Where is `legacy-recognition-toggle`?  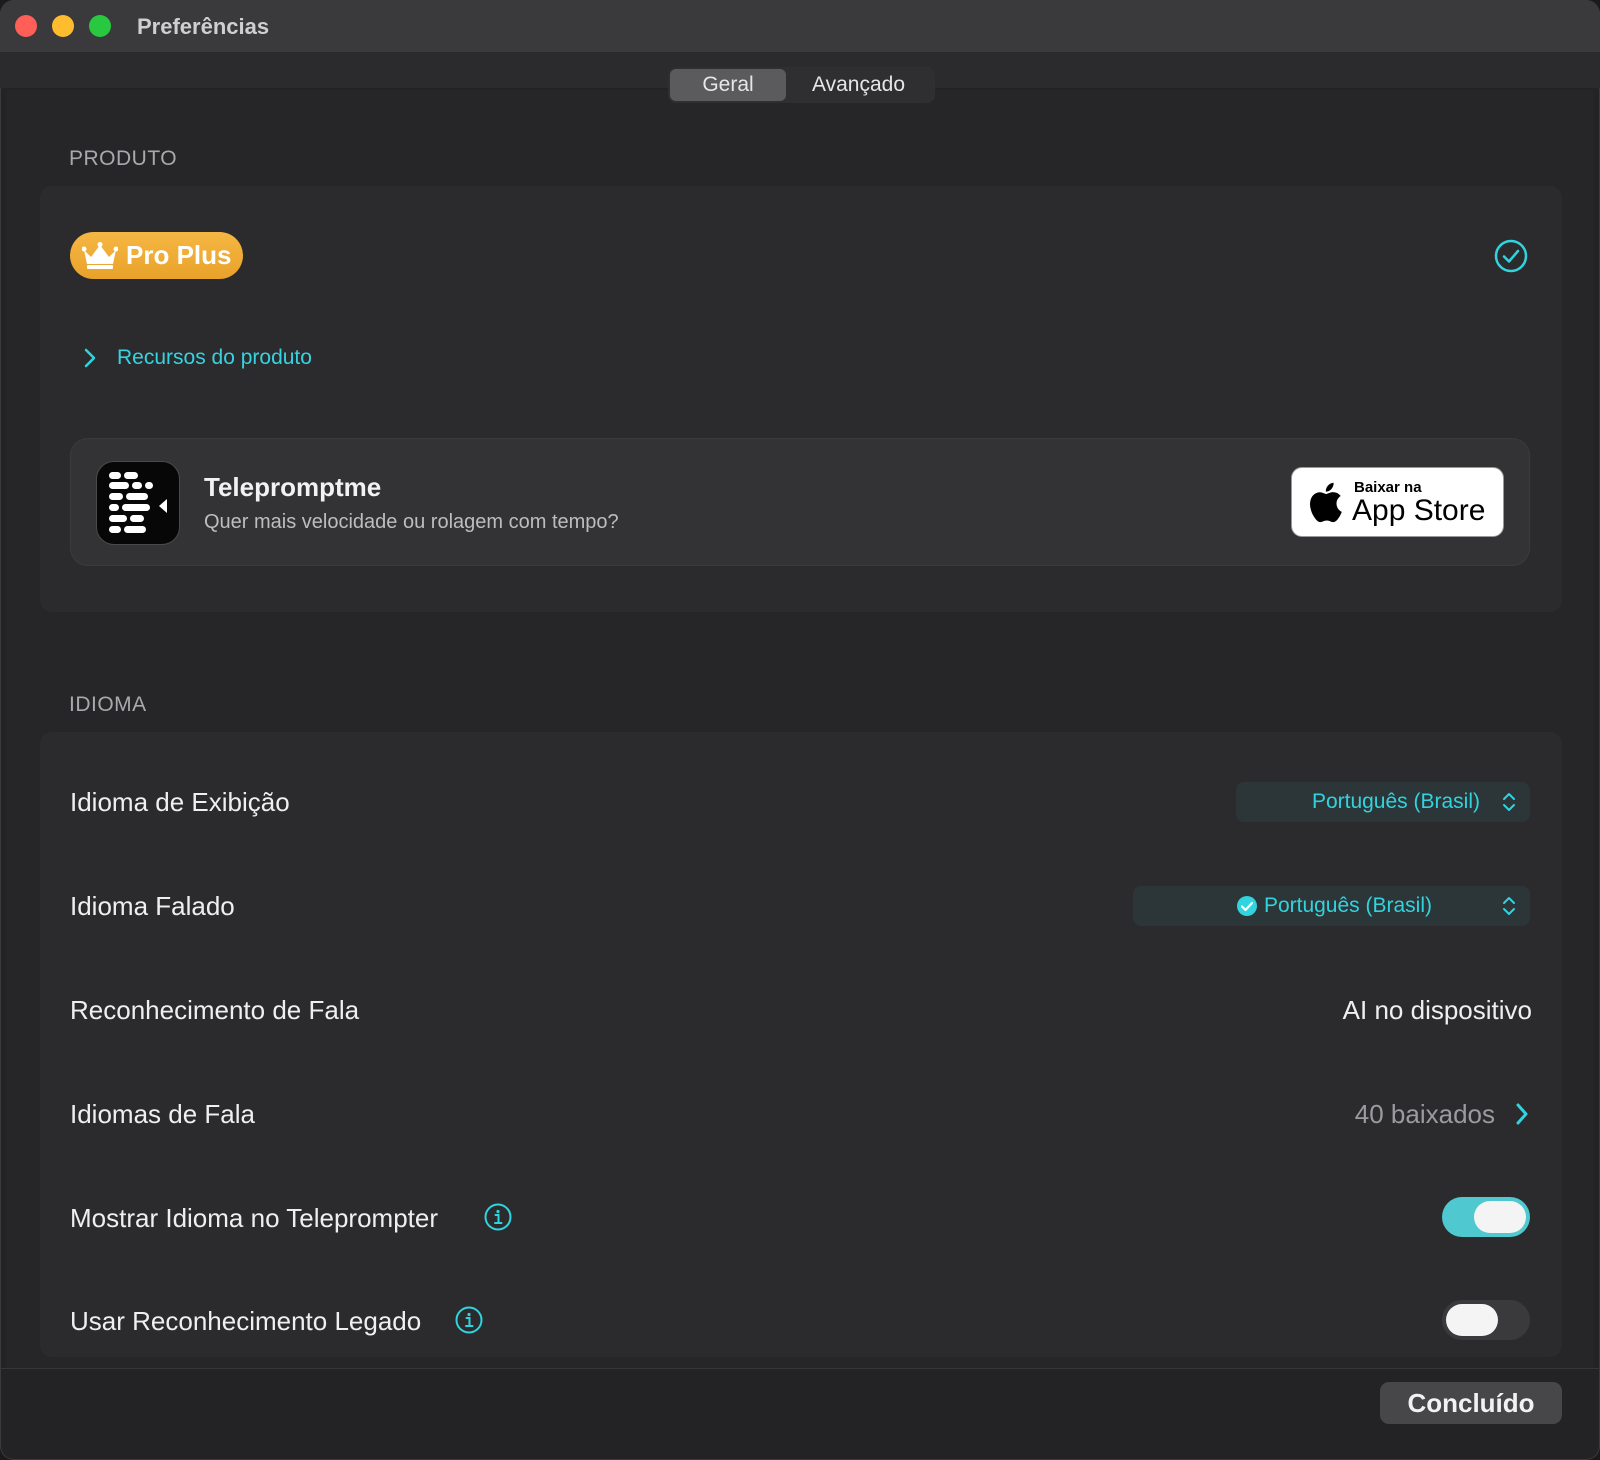
legacy-recognition-toggle is located at coordinates (1486, 1320).